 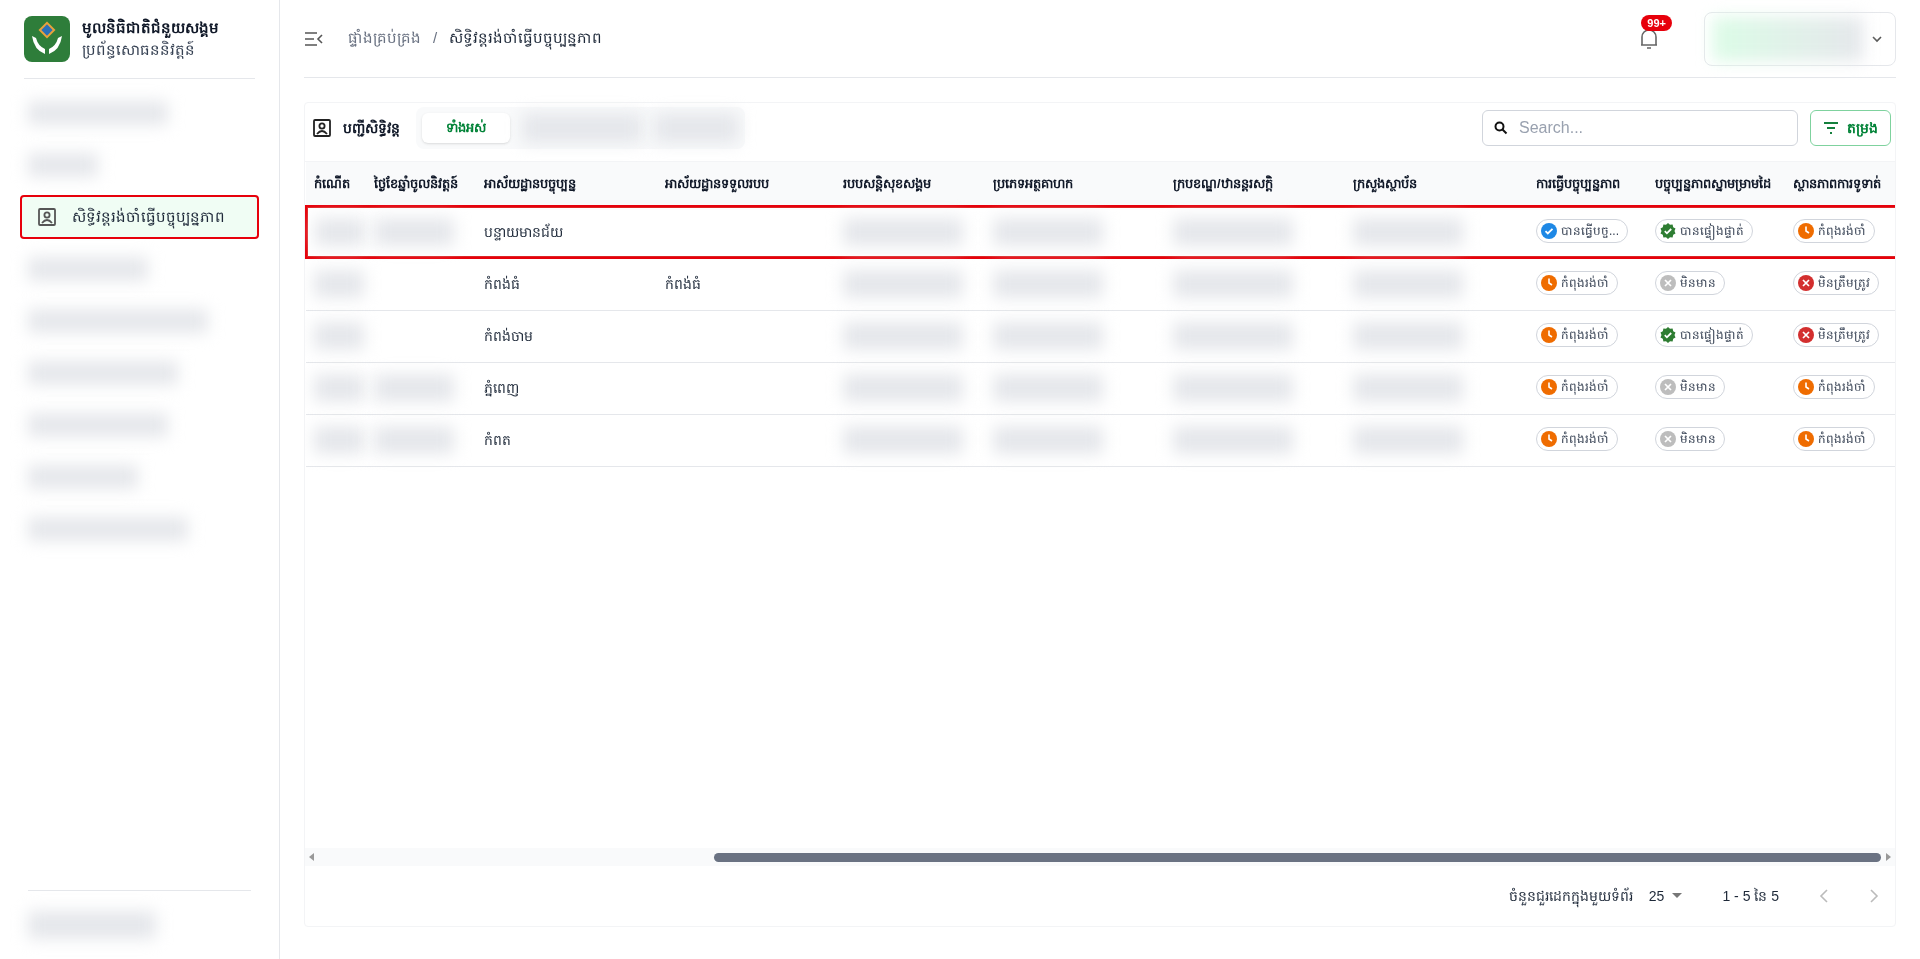 What do you see at coordinates (384, 38) in the screenshot?
I see `breadcrumb-link: ផ្ទាំងគ្រប់គ្រង` at bounding box center [384, 38].